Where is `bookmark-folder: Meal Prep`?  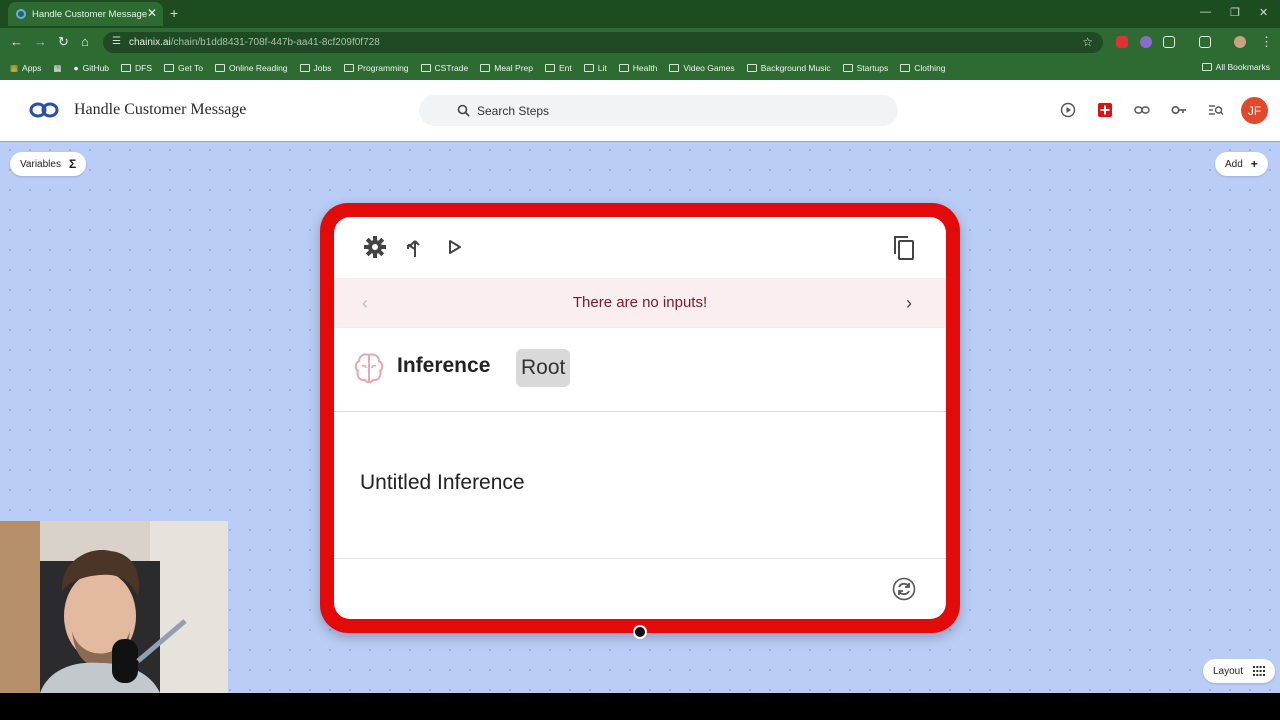 bookmark-folder: Meal Prep is located at coordinates (506, 68).